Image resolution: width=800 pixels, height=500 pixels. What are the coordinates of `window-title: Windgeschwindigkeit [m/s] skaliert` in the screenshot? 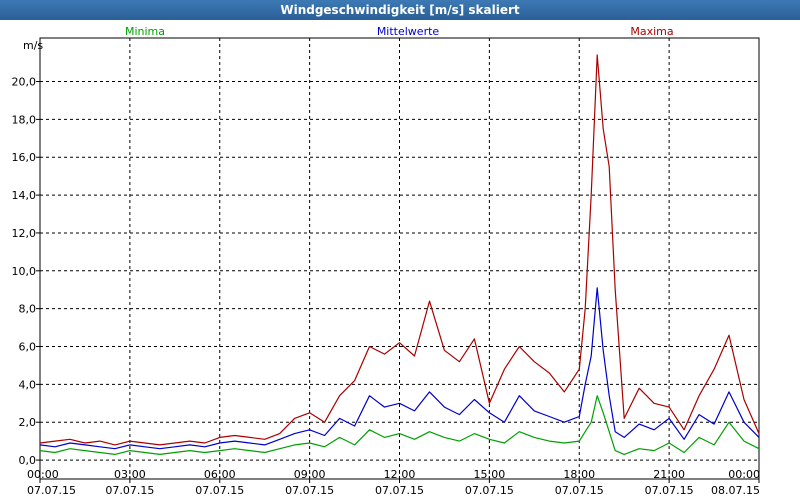 It's located at (400, 10).